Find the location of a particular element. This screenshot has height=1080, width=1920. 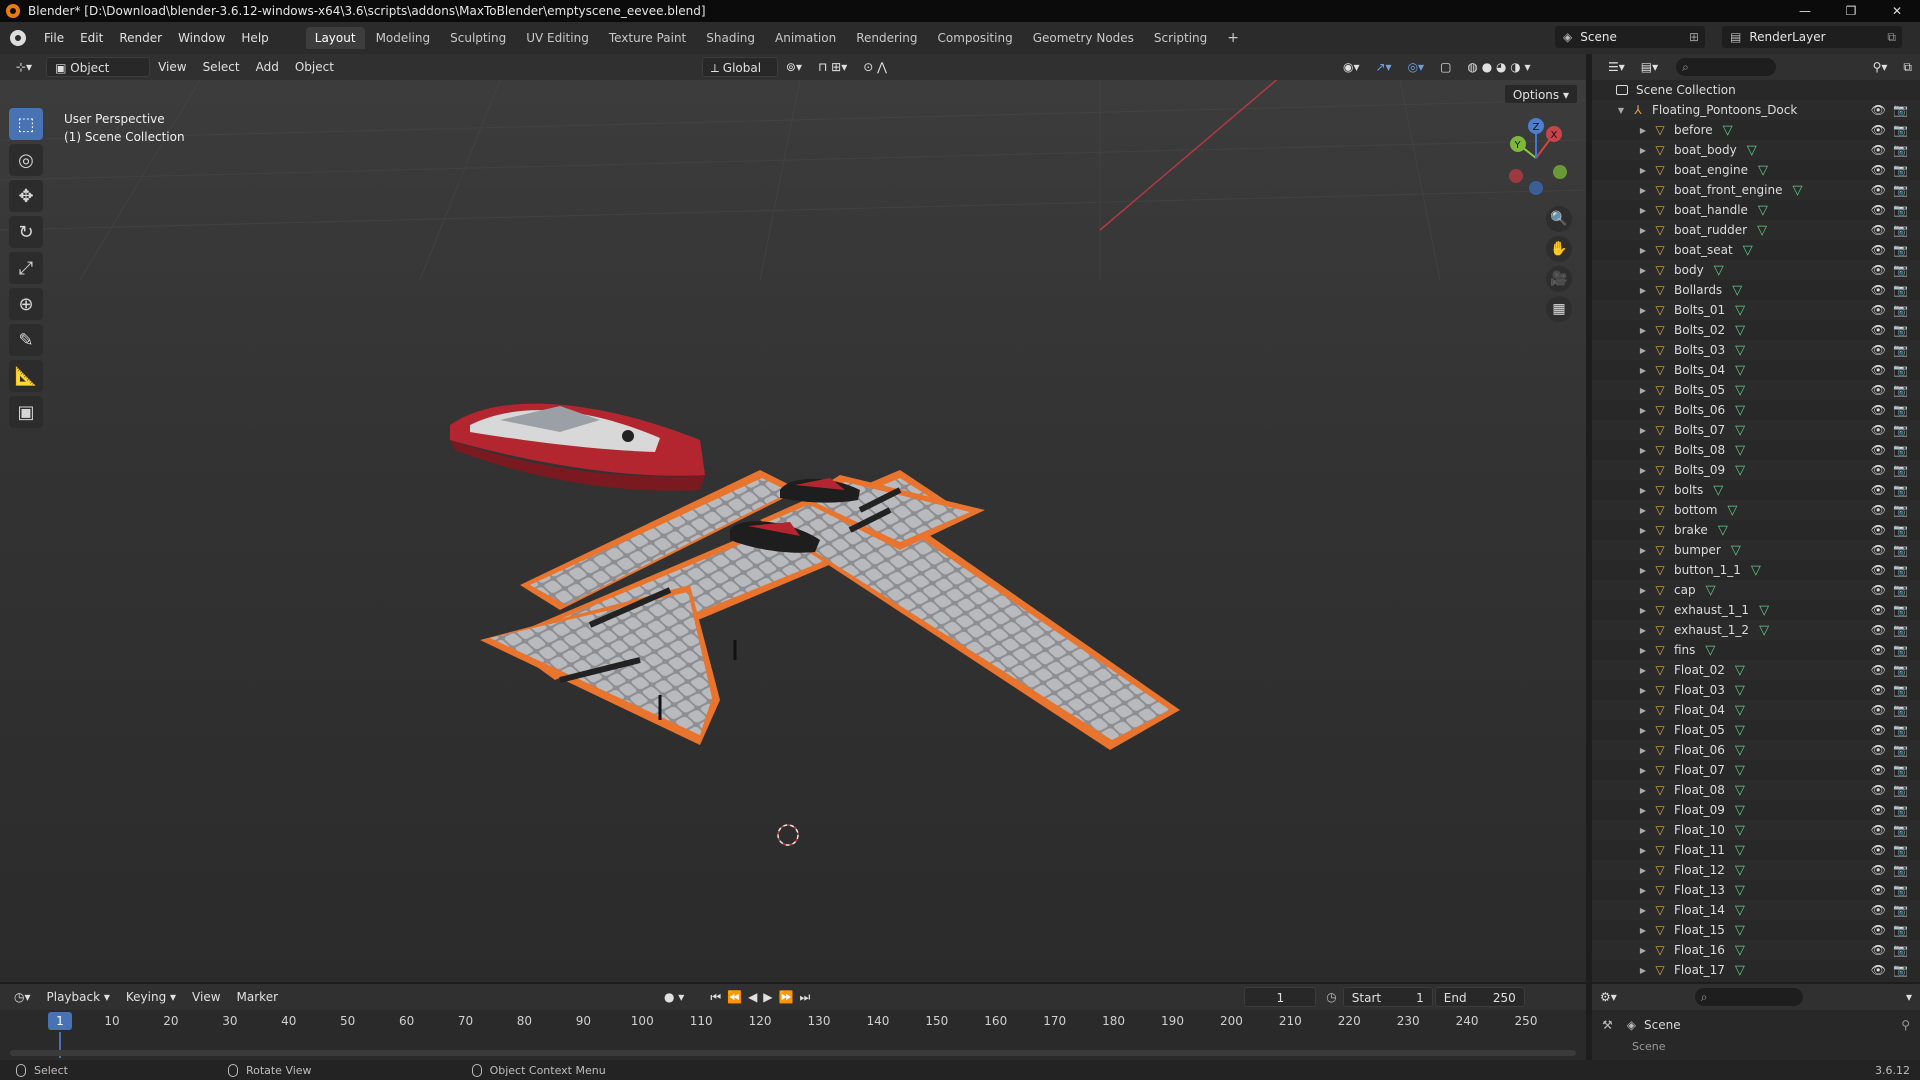

collapse-arrow-icon: ▼ is located at coordinates (1621, 110).